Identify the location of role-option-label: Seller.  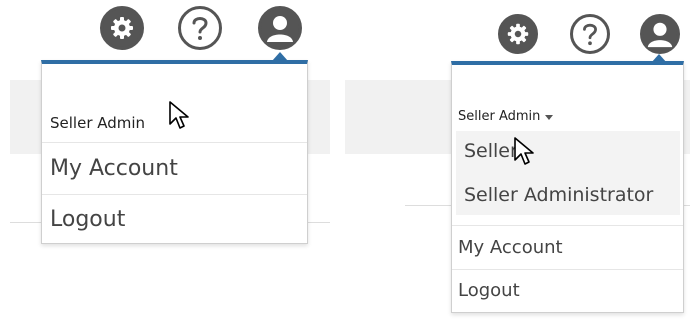
(491, 151).